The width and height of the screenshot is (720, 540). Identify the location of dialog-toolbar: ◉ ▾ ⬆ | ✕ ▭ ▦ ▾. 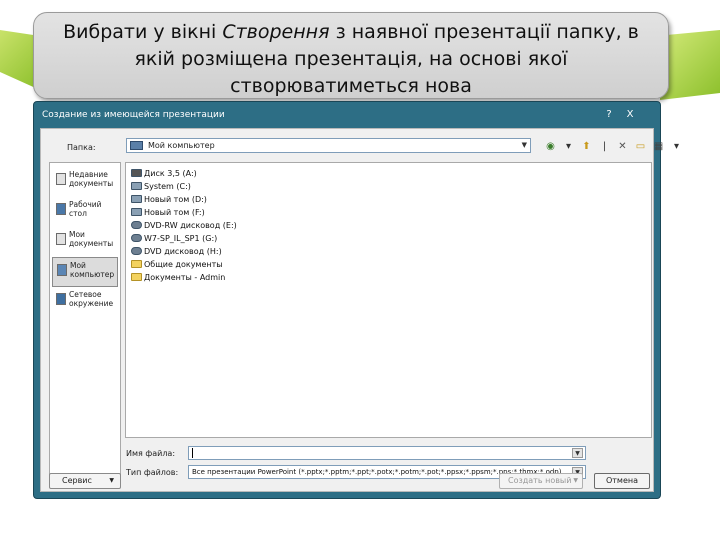
(613, 146).